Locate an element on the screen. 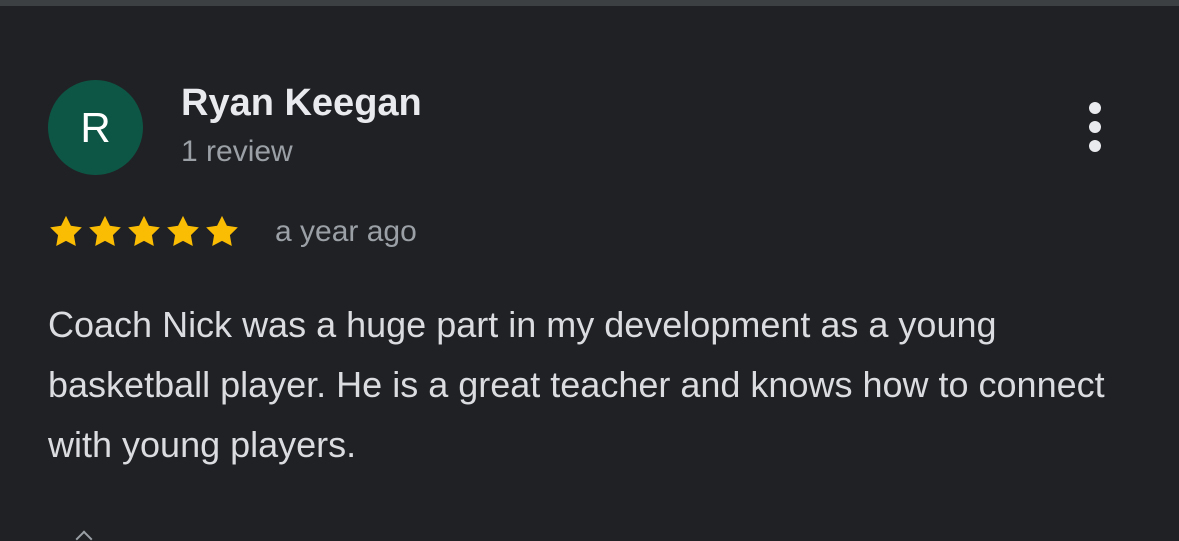 The width and height of the screenshot is (1179, 541). reviewer-name: Ryan Keegan is located at coordinates (301, 103).